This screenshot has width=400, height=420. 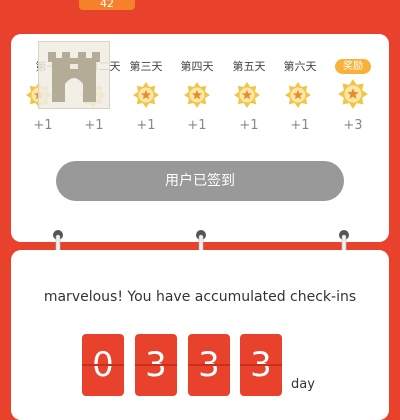 What do you see at coordinates (107, 5) in the screenshot?
I see `top-pill: 42` at bounding box center [107, 5].